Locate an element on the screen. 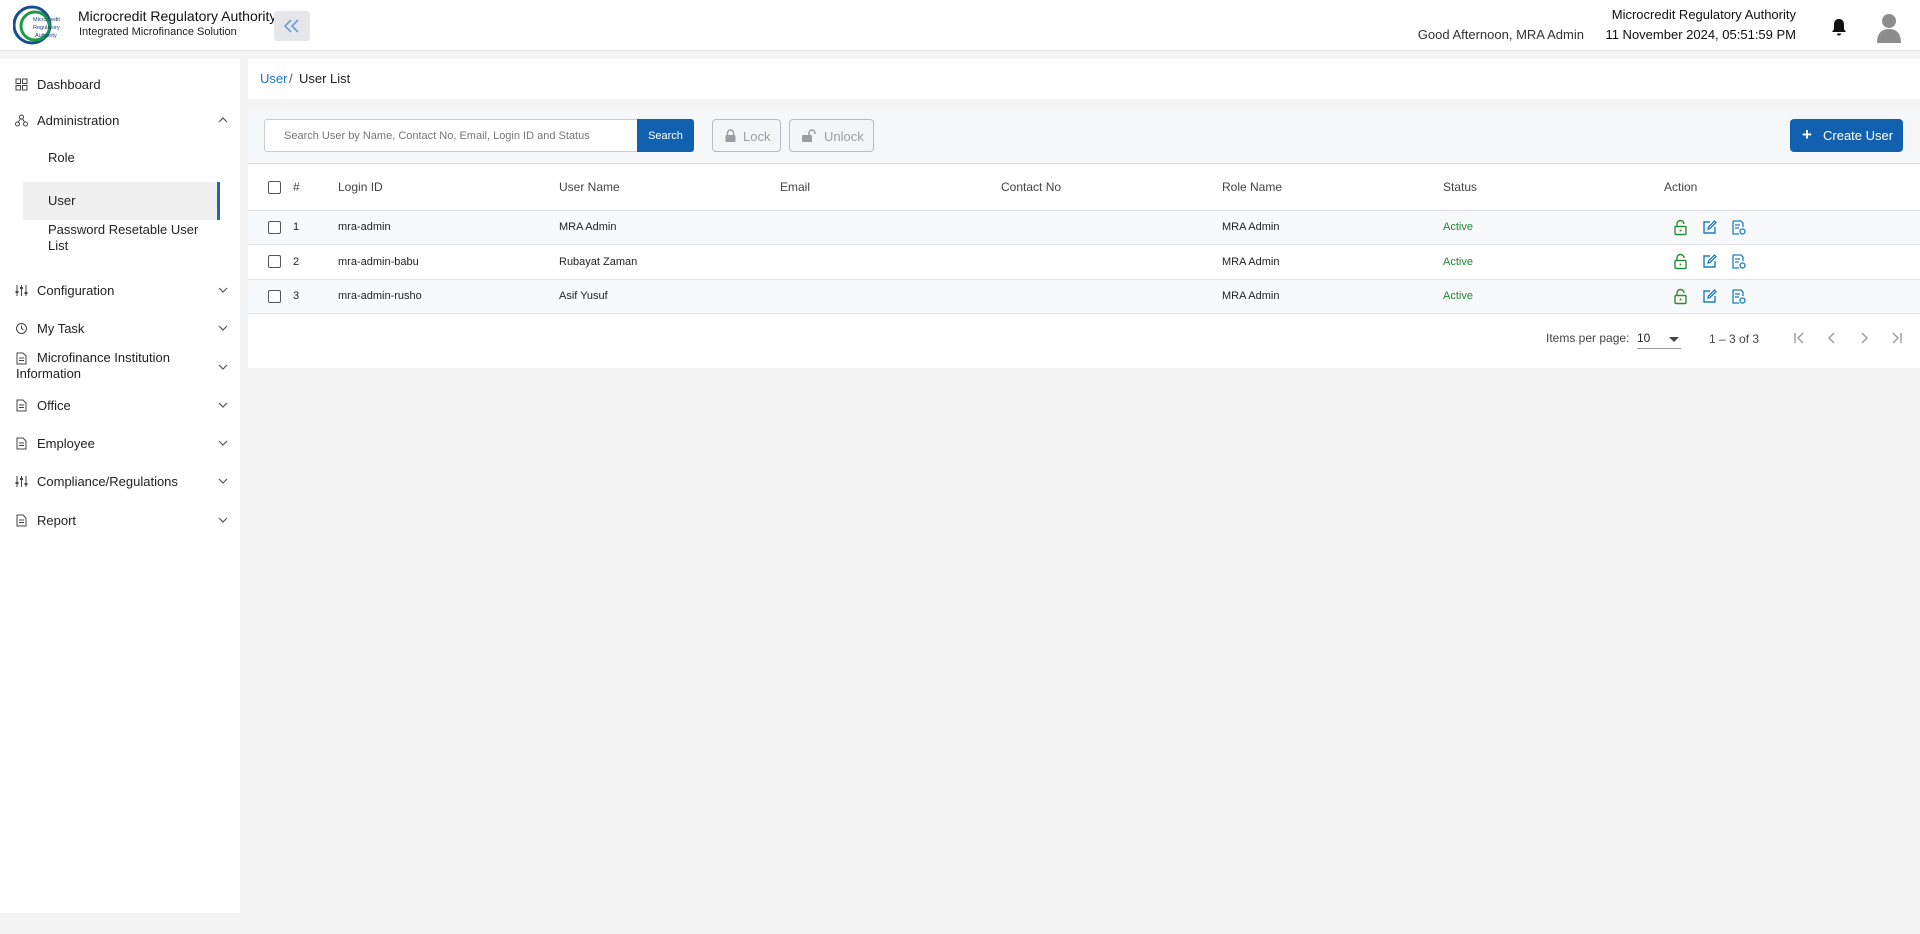  column-header: Contact No is located at coordinates (1111, 187).